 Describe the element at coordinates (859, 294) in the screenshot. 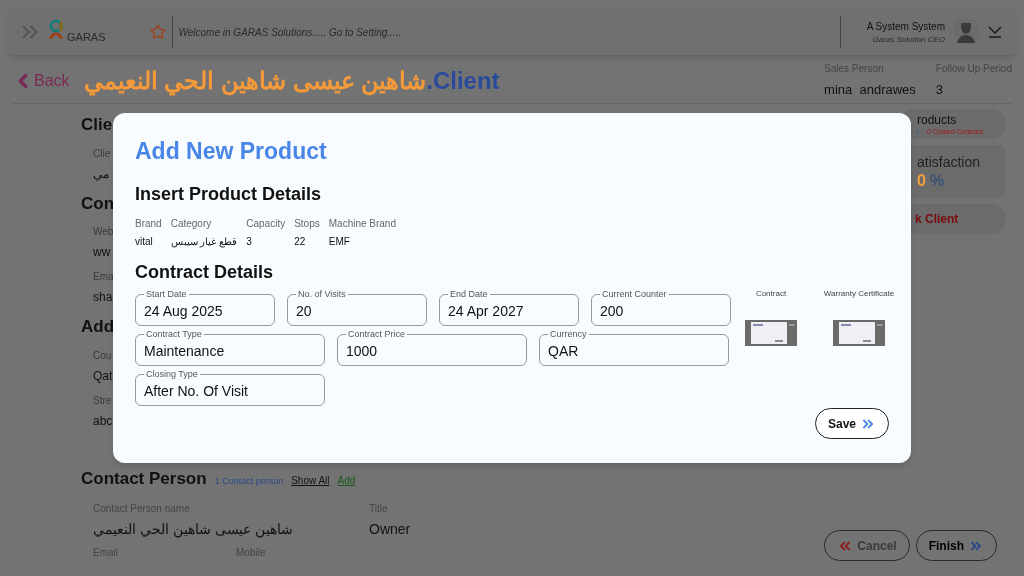

I see `attachment-label: Warranty Certificate` at that location.